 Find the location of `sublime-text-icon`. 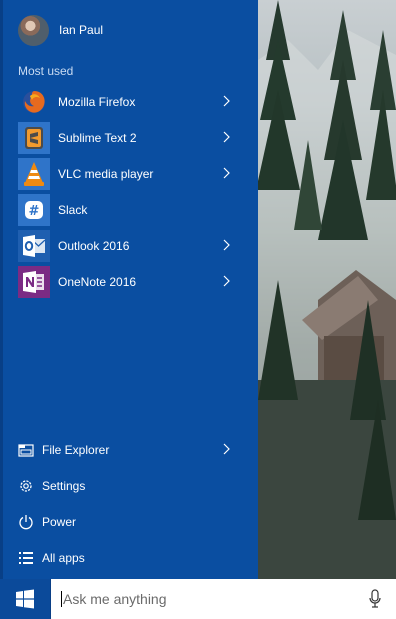

sublime-text-icon is located at coordinates (34, 138).